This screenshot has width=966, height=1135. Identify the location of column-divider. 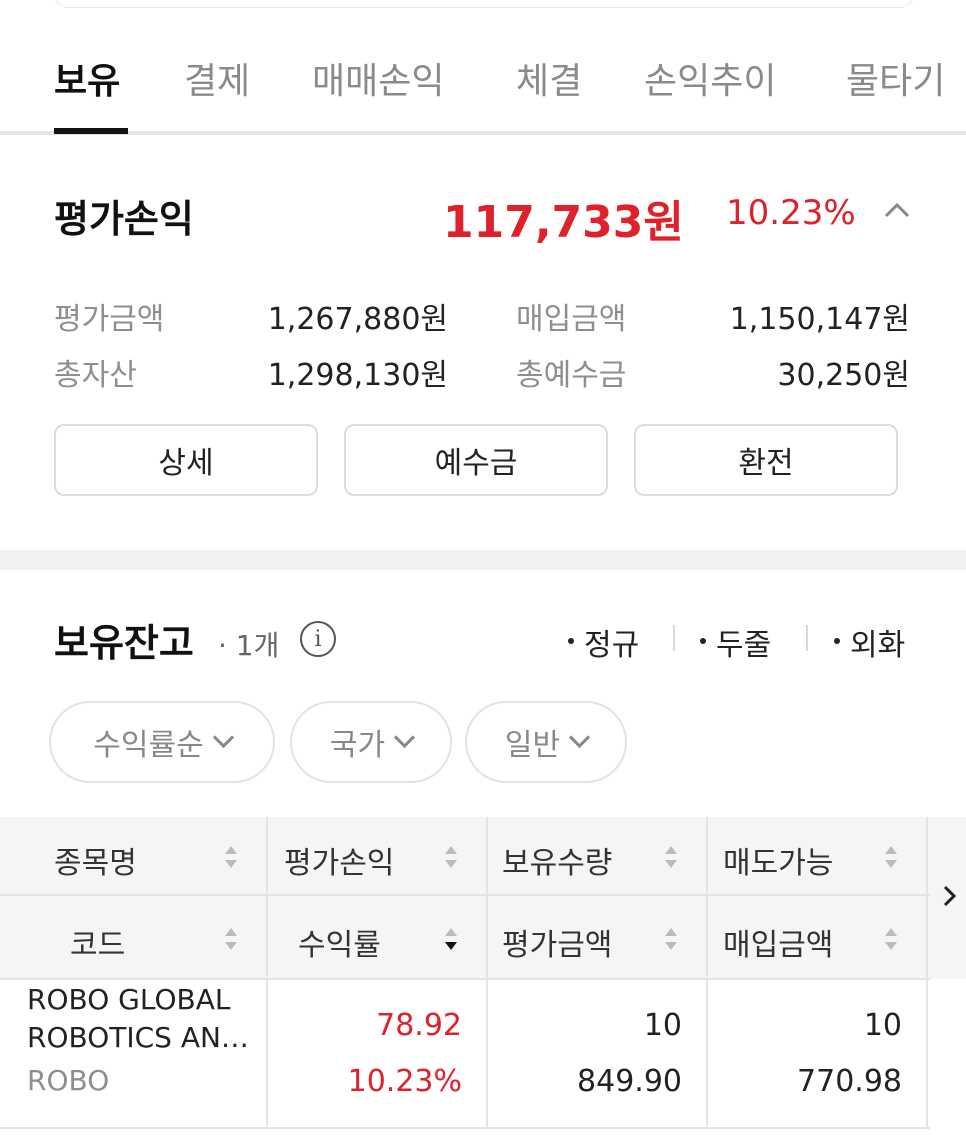
(927, 973).